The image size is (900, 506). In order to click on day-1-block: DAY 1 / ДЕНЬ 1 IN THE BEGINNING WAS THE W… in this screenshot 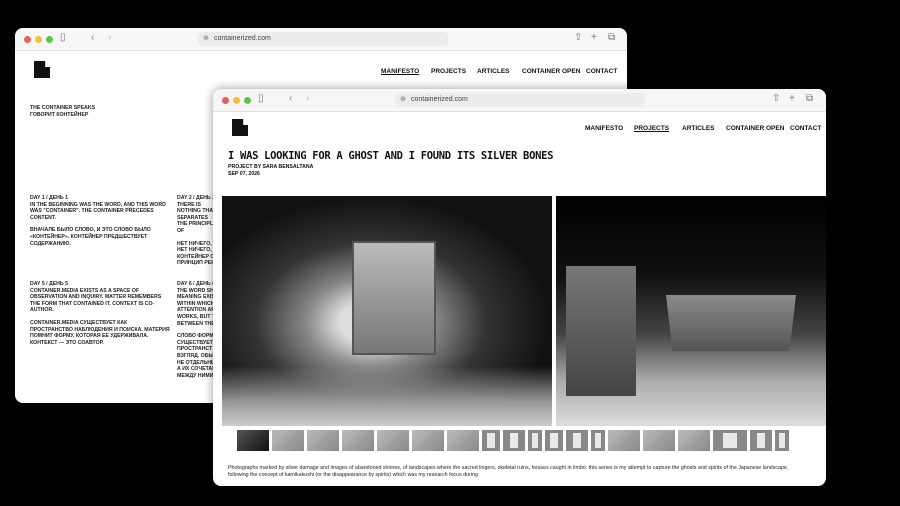, I will do `click(100, 221)`.